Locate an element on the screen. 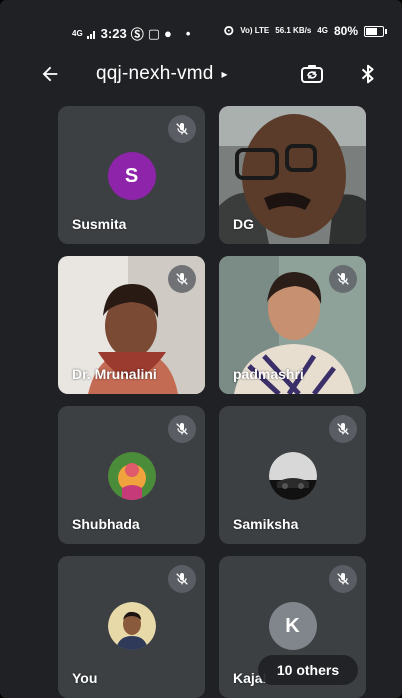  participant-name: DG is located at coordinates (243, 224).